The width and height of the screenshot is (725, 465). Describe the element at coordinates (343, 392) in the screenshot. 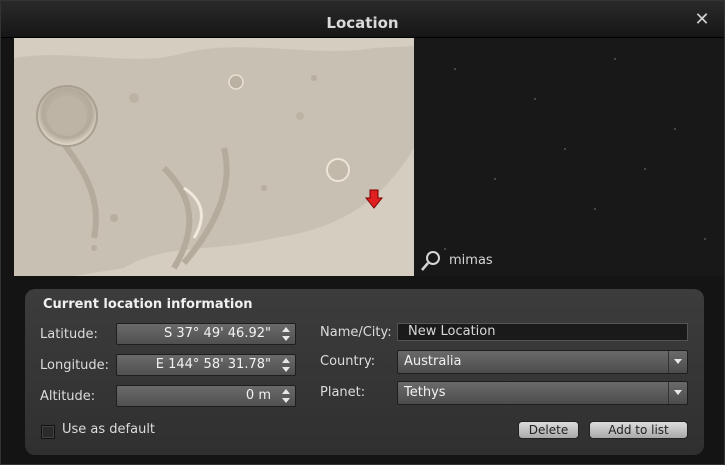

I see `planet-label: Planet:` at that location.